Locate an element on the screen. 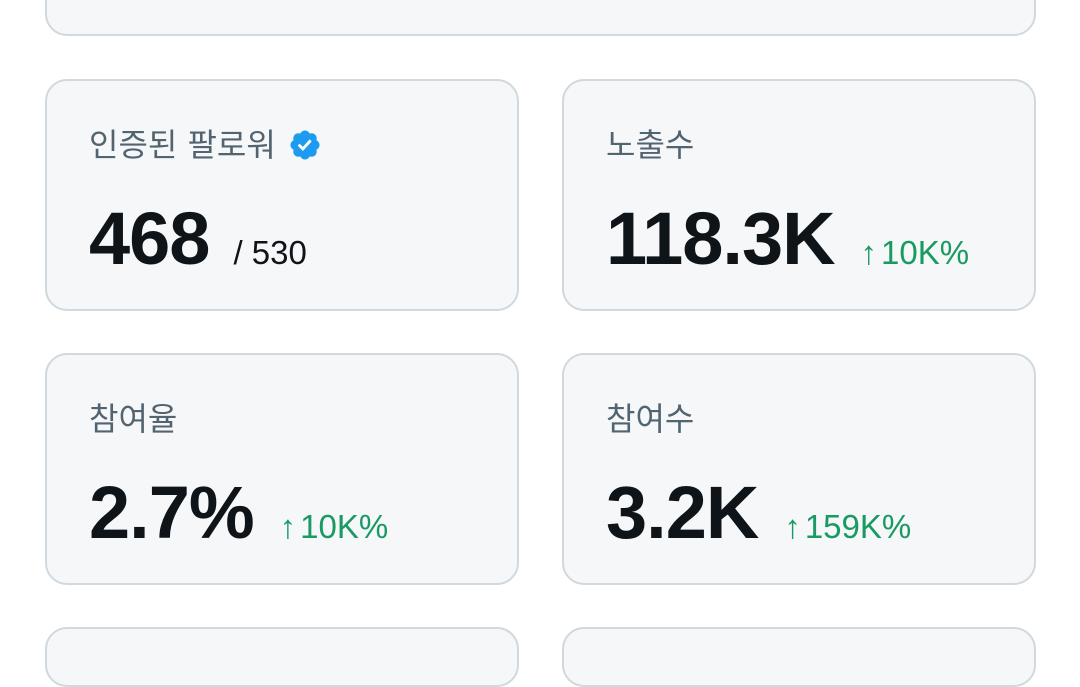 Image resolution: width=1080 pixels, height=687 pixels. verified-followers-header: 인증된 팔로워 is located at coordinates (205, 145).